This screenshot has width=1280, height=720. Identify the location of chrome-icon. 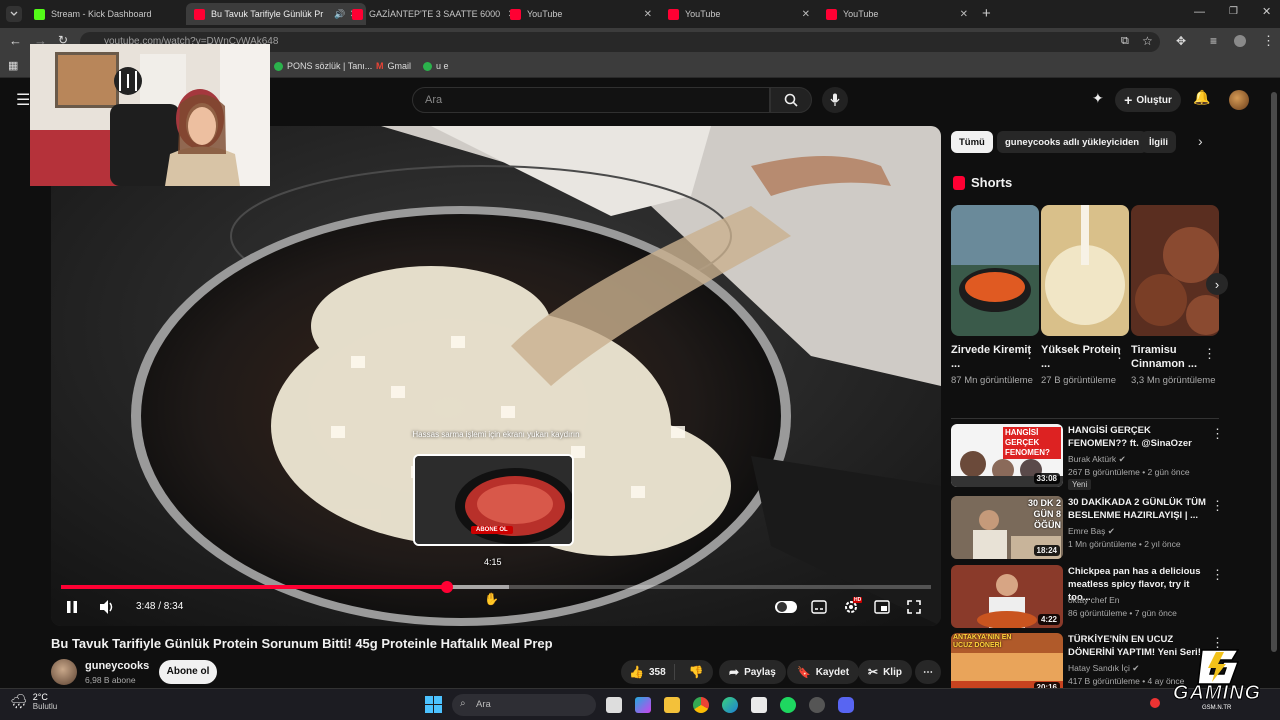
(701, 705).